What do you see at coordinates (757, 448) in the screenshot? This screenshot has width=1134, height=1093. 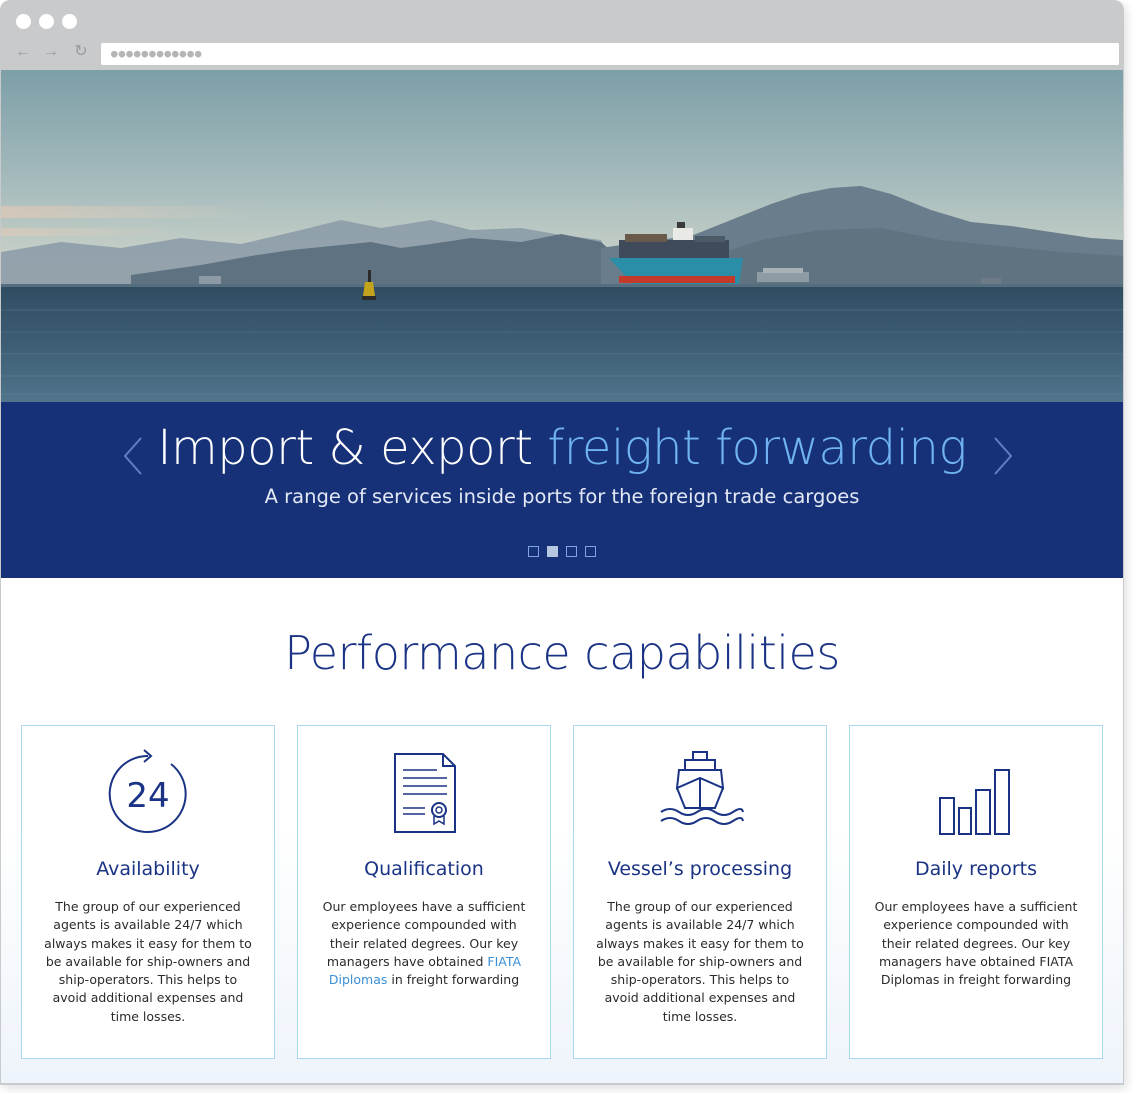 I see `slider-title-highlight: freight forwarding` at bounding box center [757, 448].